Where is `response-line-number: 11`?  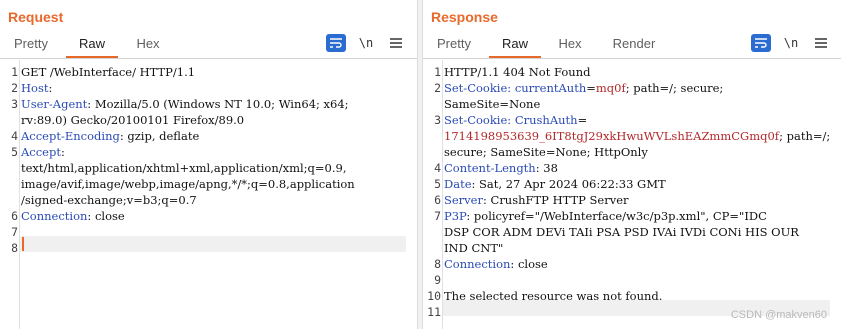 response-line-number: 11 is located at coordinates (434, 312).